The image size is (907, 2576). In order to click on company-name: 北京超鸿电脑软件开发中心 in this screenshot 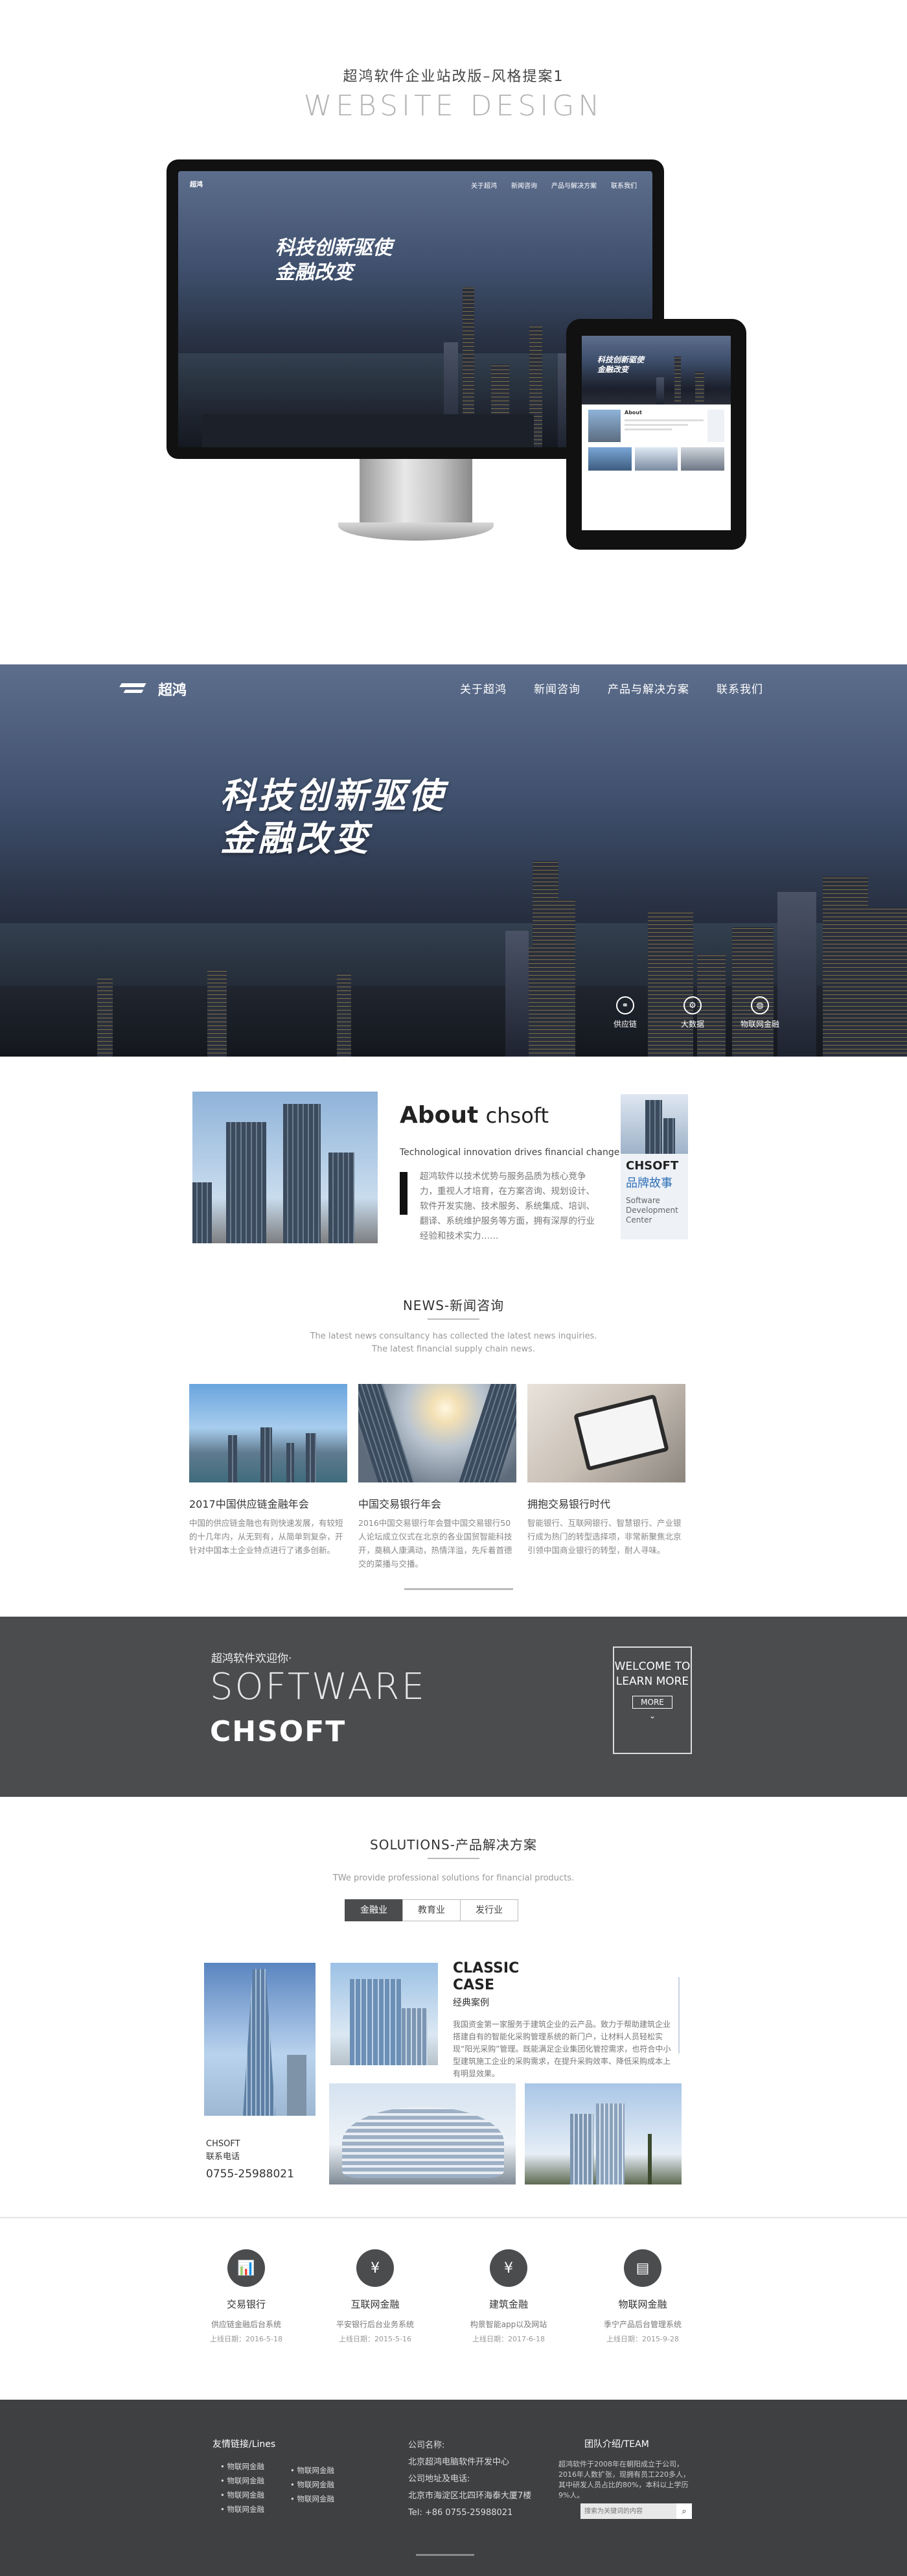, I will do `click(459, 2462)`.